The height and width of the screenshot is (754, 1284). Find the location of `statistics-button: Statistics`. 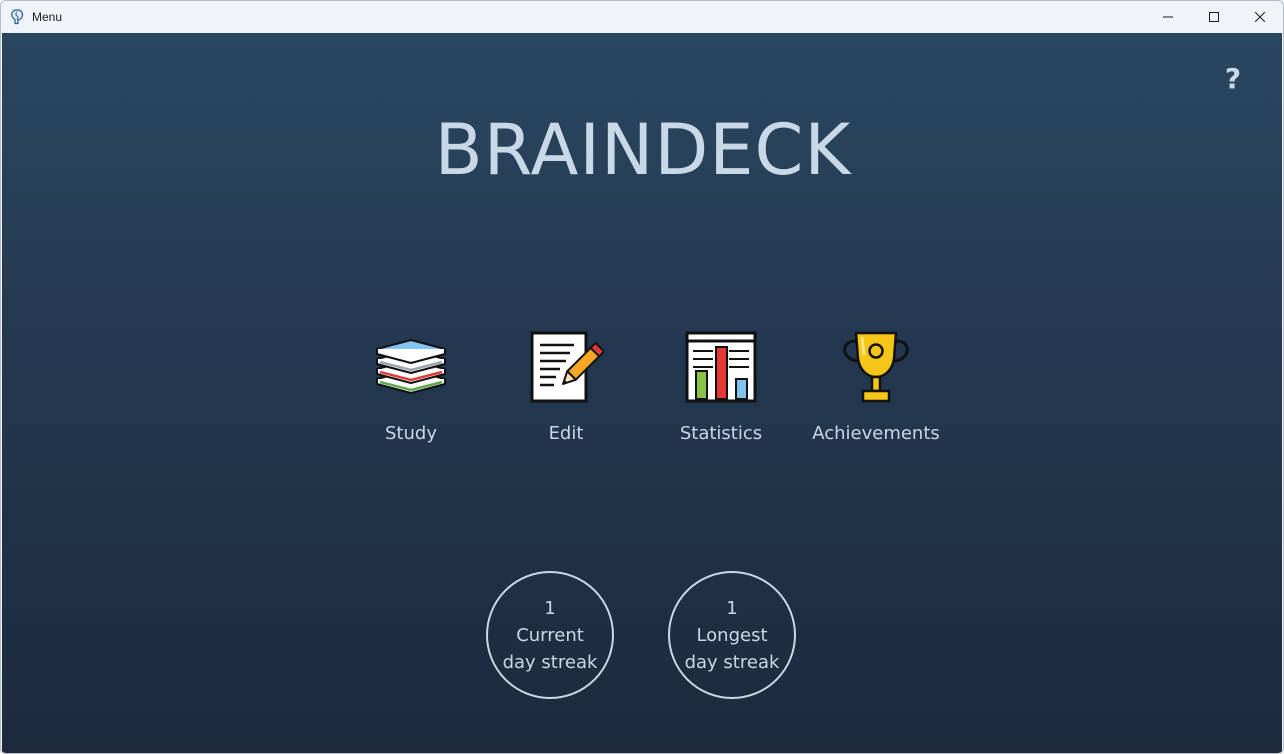

statistics-button: Statistics is located at coordinates (721, 391).